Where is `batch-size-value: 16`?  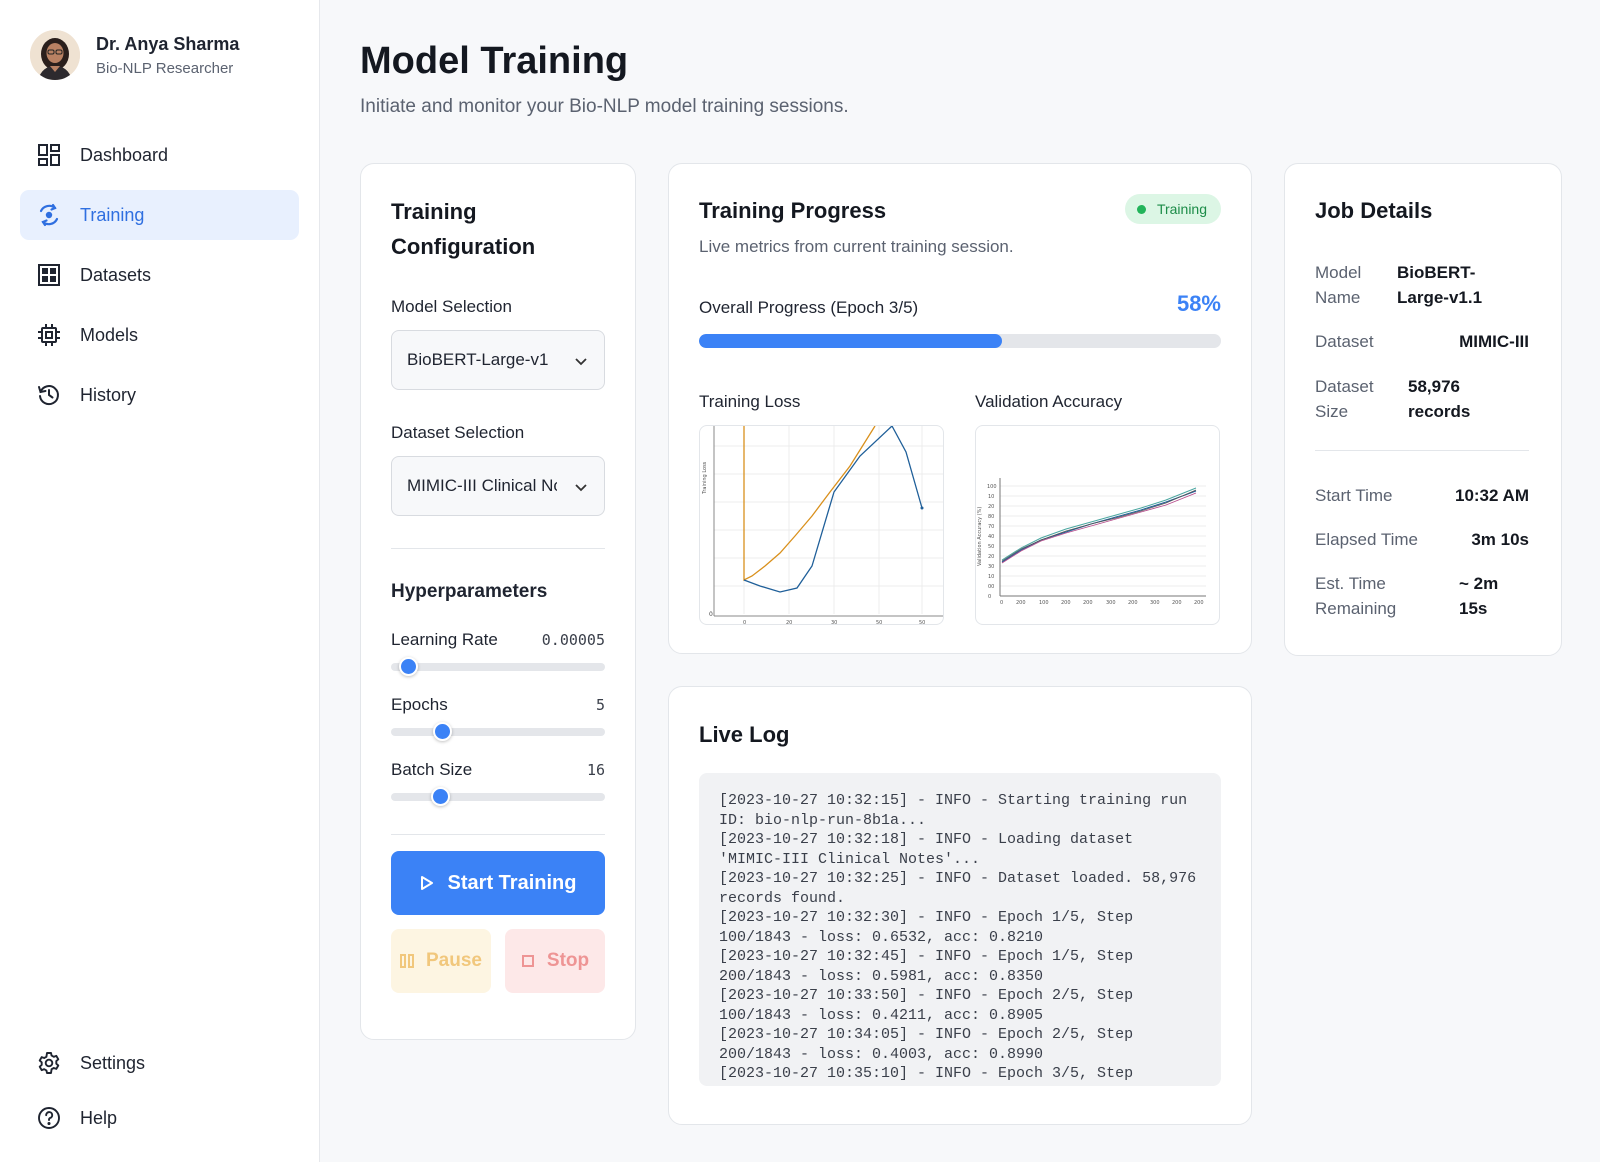 batch-size-value: 16 is located at coordinates (595, 770).